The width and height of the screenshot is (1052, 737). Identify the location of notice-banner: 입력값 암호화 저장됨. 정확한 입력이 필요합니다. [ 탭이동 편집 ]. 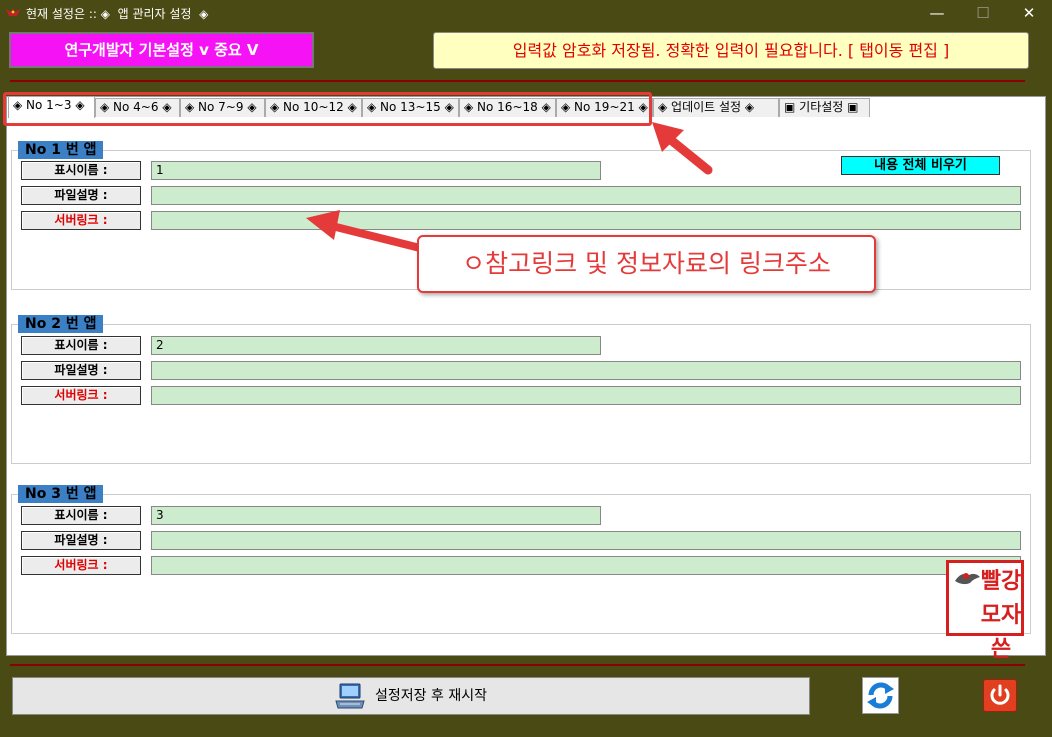
(731, 50).